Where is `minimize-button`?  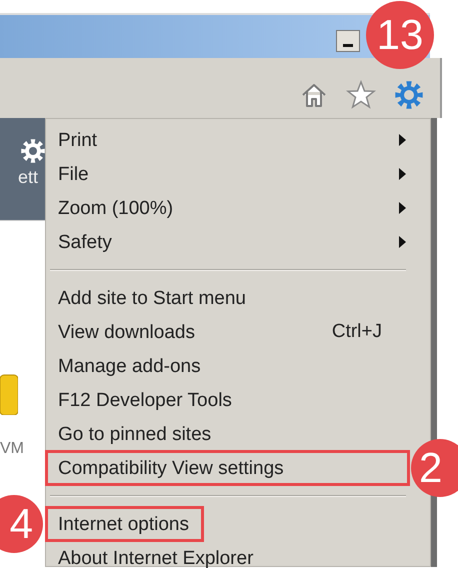 minimize-button is located at coordinates (348, 41).